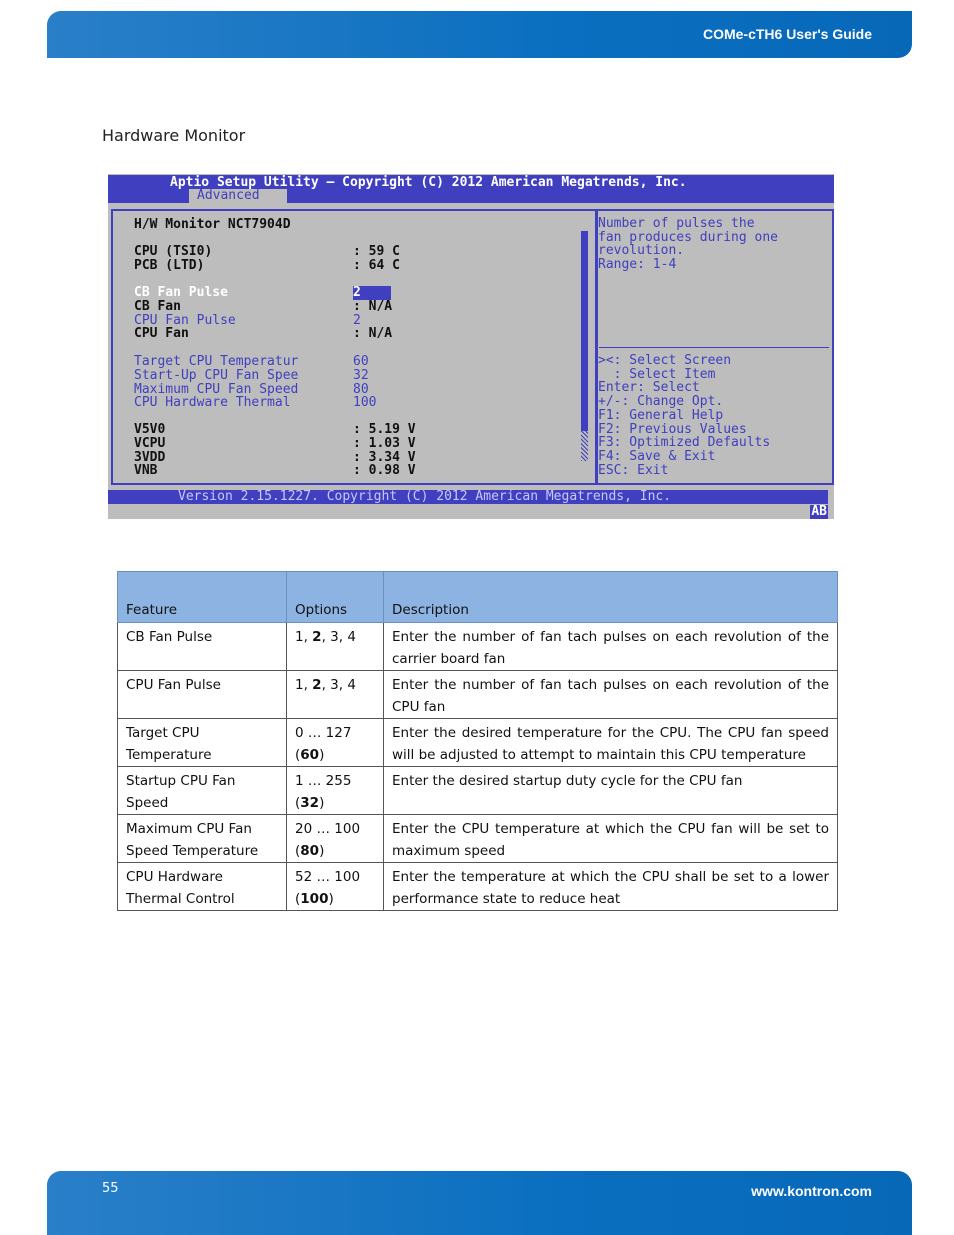 The height and width of the screenshot is (1235, 954). I want to click on help-text: revolution., so click(641, 251).